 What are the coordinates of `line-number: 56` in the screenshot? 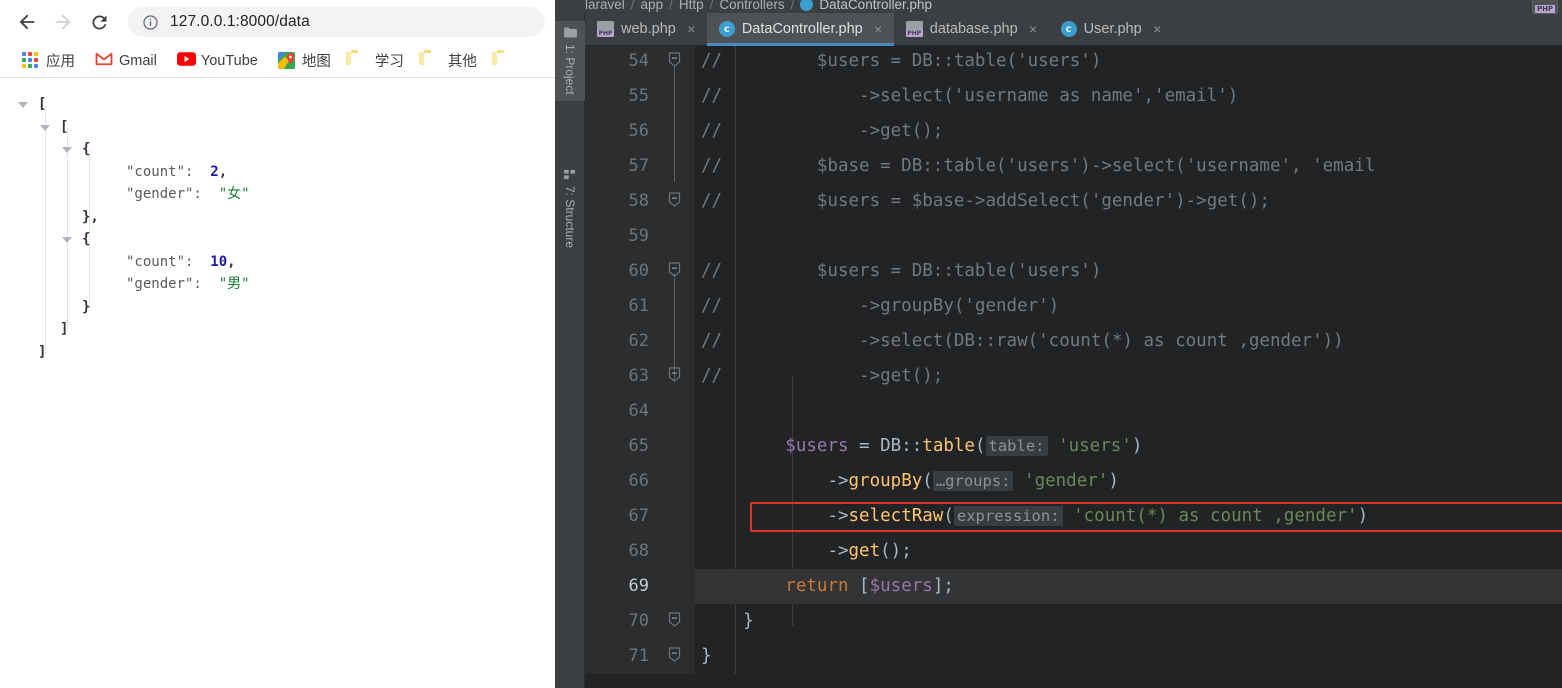 It's located at (621, 131).